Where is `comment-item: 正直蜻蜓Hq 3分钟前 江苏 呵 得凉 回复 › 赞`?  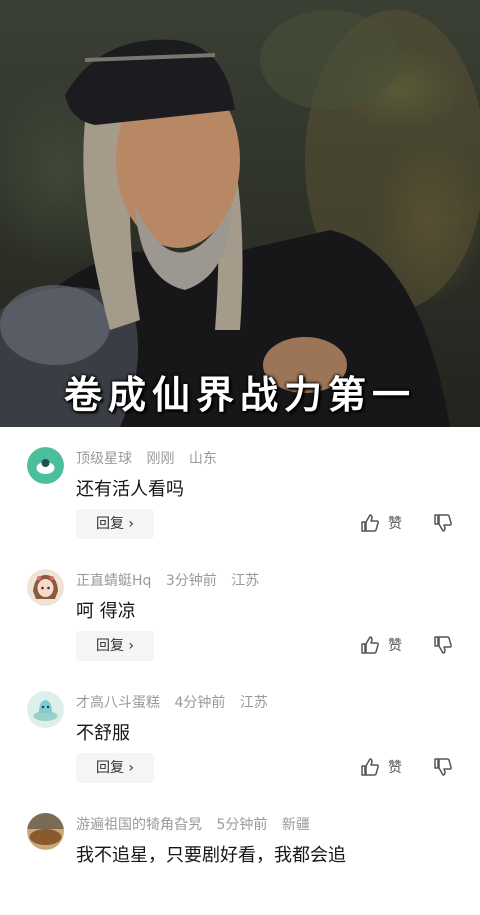 comment-item: 正直蜻蜓Hq 3分钟前 江苏 呵 得凉 回复 › 赞 is located at coordinates (240, 610).